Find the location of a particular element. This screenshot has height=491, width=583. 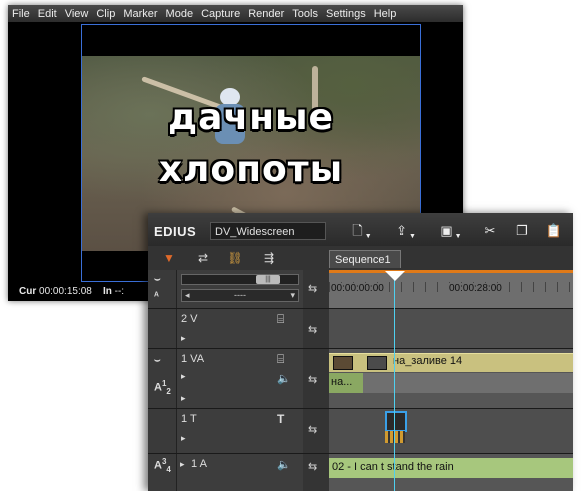

paste-icon: 📋 is located at coordinates (554, 230).